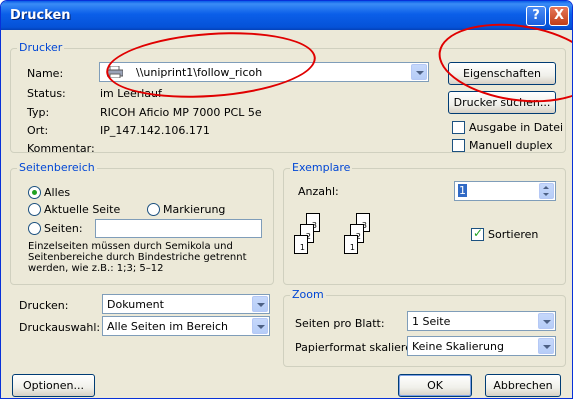  Describe the element at coordinates (167, 326) in the screenshot. I see `print-selection-value: Alle Seiten im Bereich` at that location.